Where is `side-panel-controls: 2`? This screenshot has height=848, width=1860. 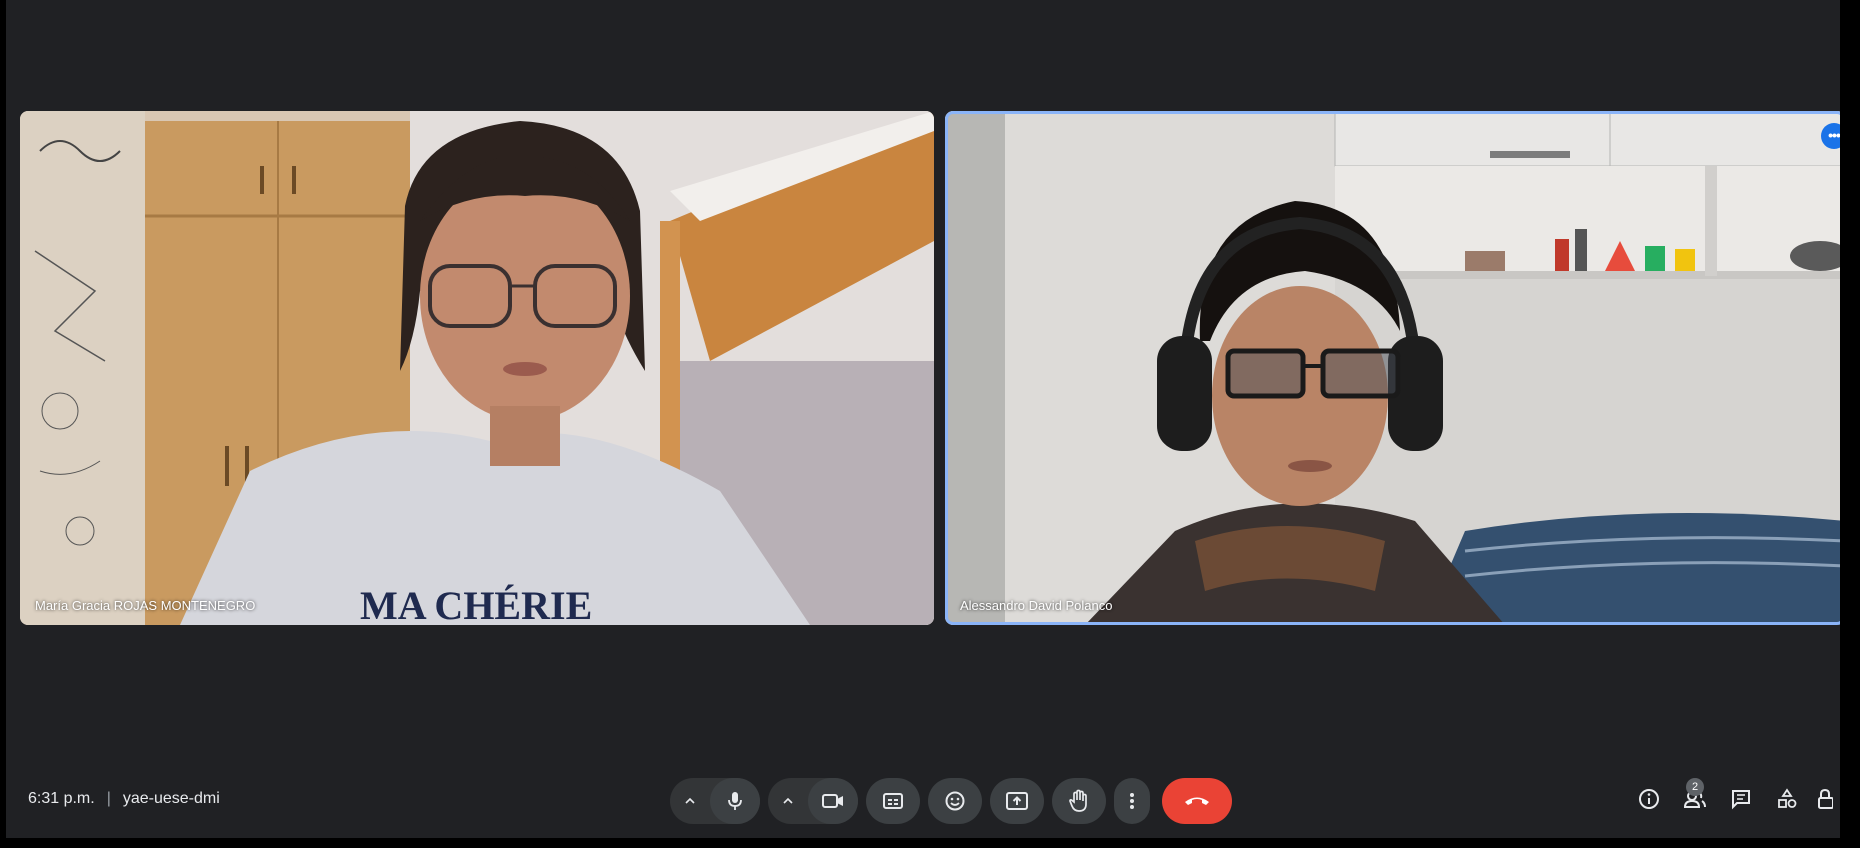 side-panel-controls: 2 is located at coordinates (1733, 799).